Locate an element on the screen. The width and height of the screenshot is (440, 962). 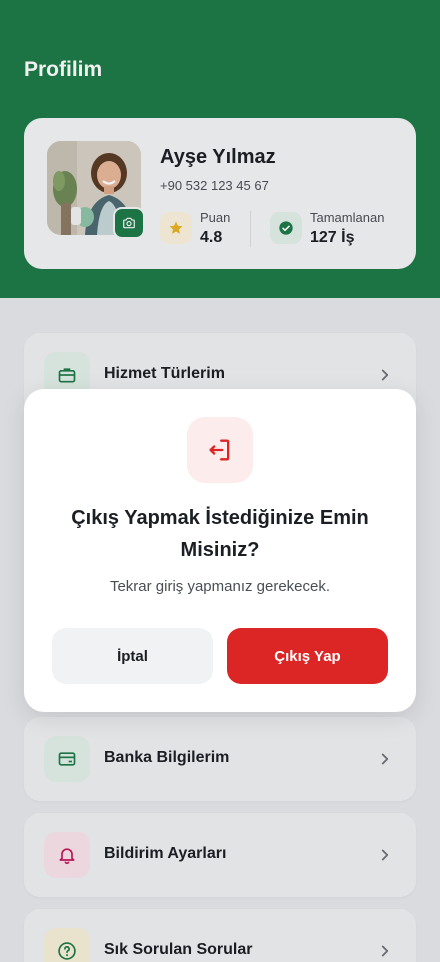
logout-button: Çıkış Yap is located at coordinates (307, 656).